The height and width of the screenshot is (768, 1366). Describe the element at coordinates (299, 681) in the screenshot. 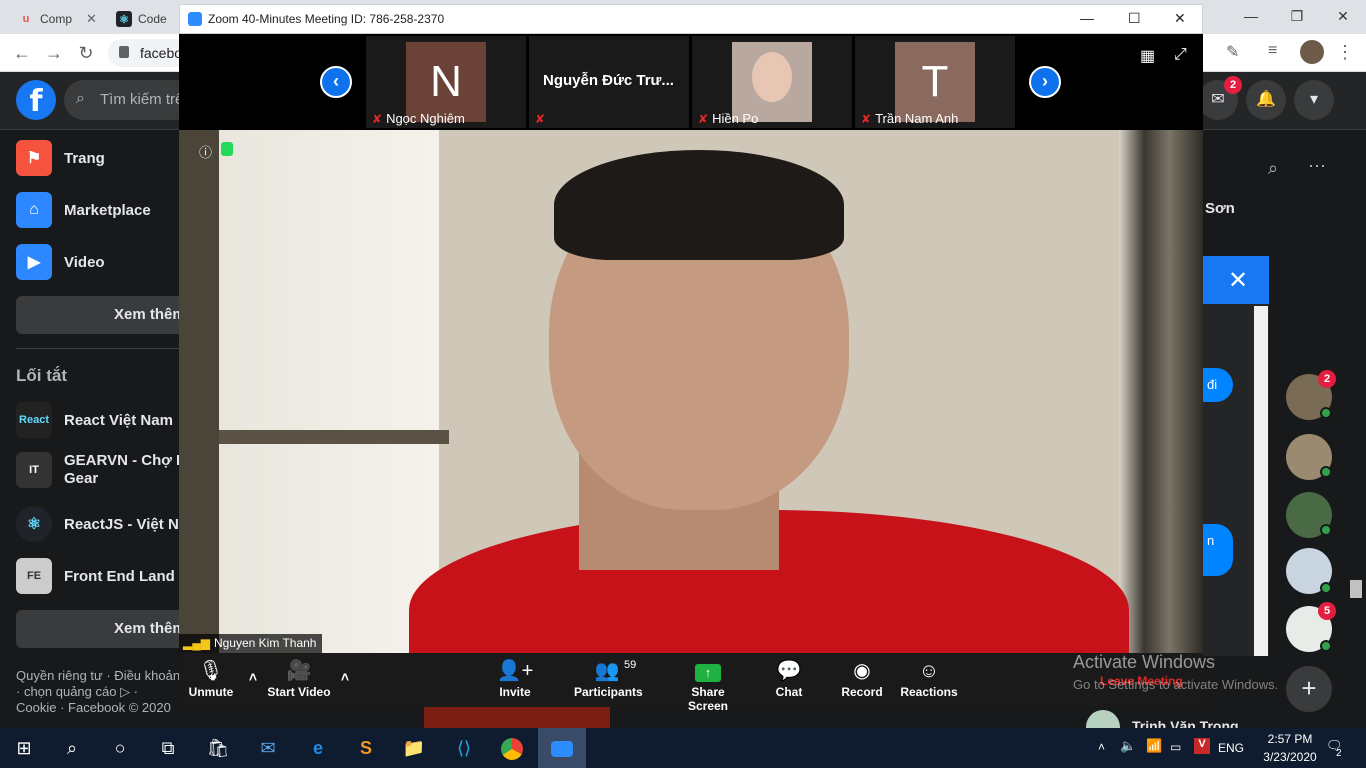

I see `start-video-button: 🎥 Start Video` at that location.